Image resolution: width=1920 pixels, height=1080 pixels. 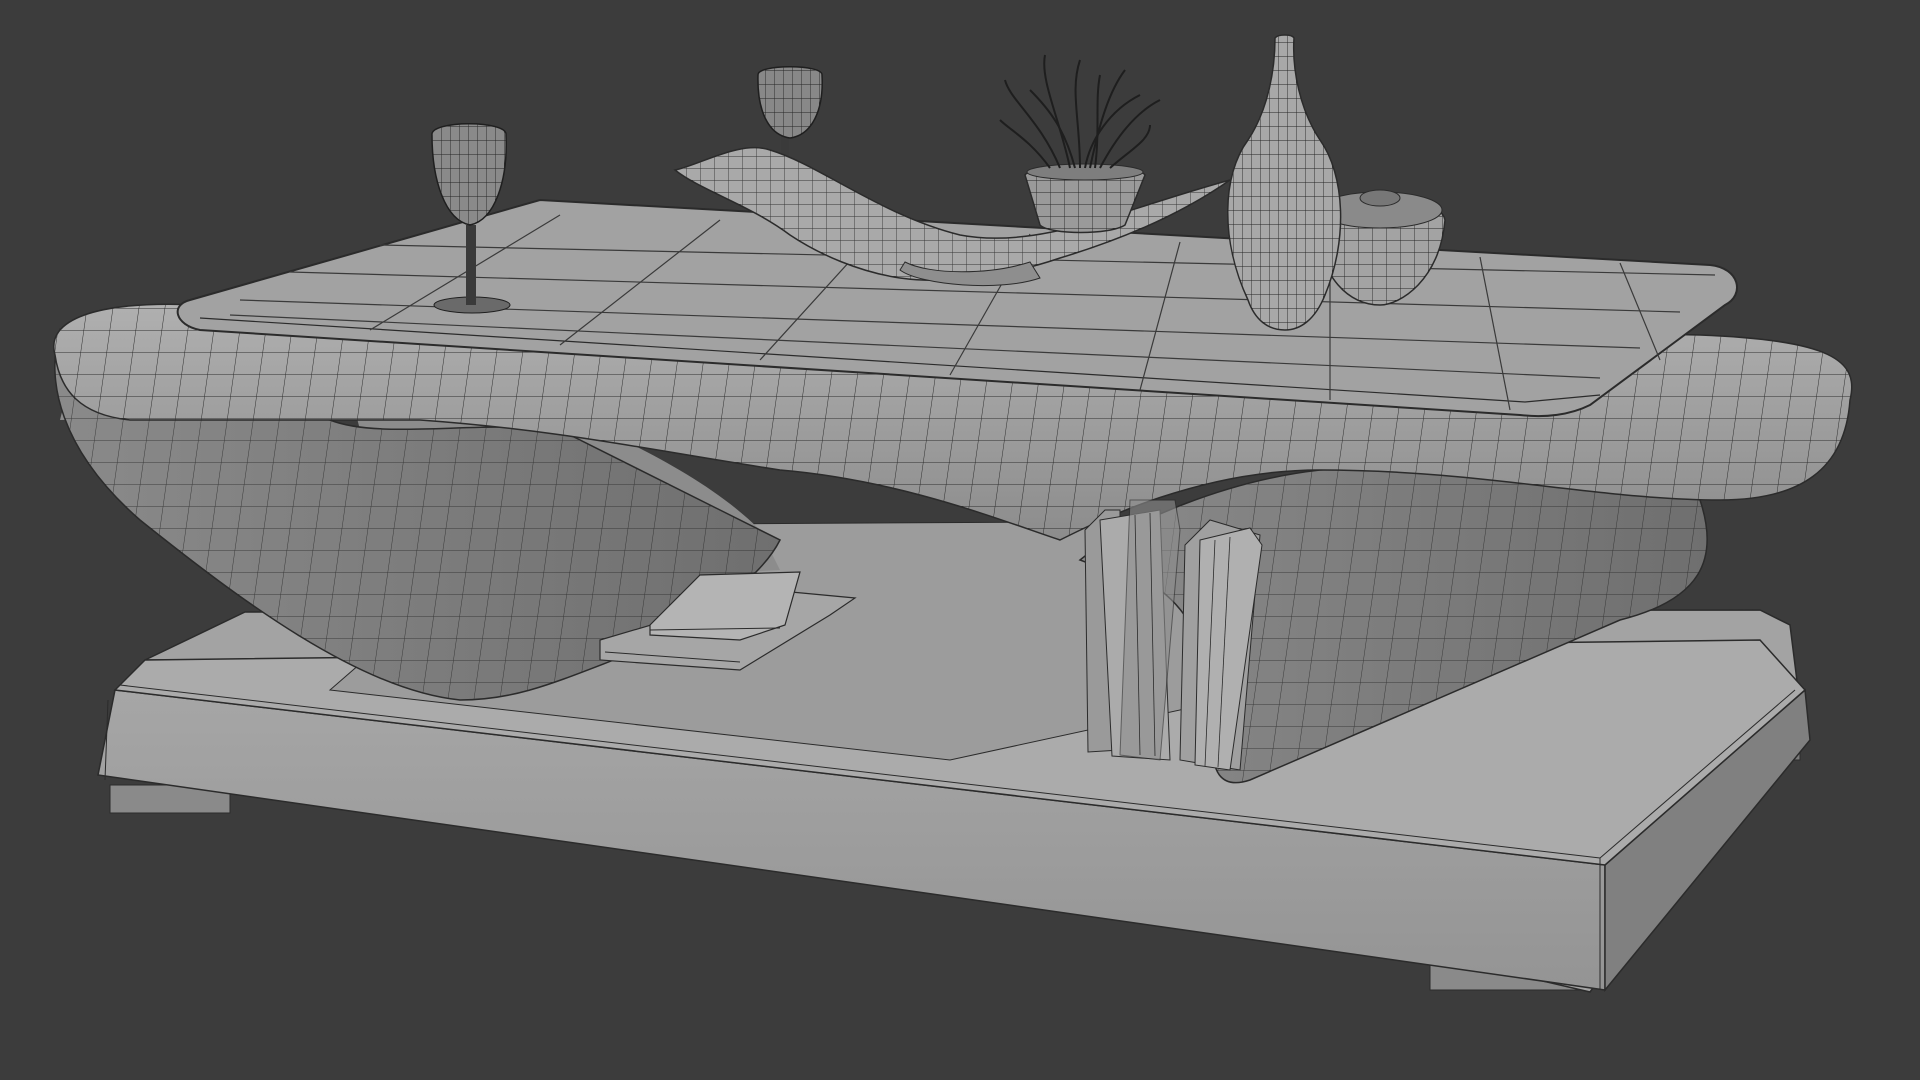 I want to click on plant-leaves, so click(x=1080, y=111).